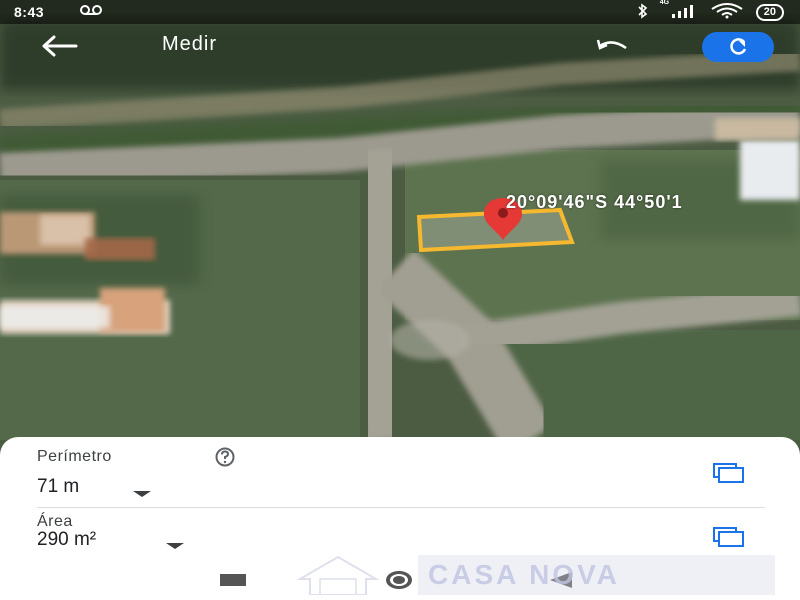 The width and height of the screenshot is (800, 600). I want to click on undo-icon, so click(611, 44).